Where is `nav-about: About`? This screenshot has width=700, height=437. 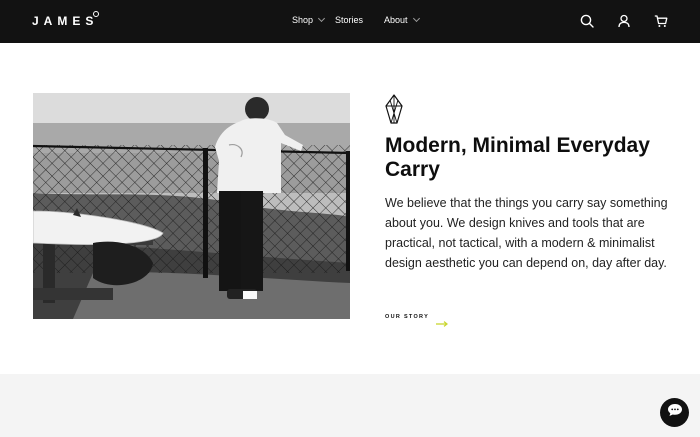 nav-about: About is located at coordinates (402, 19).